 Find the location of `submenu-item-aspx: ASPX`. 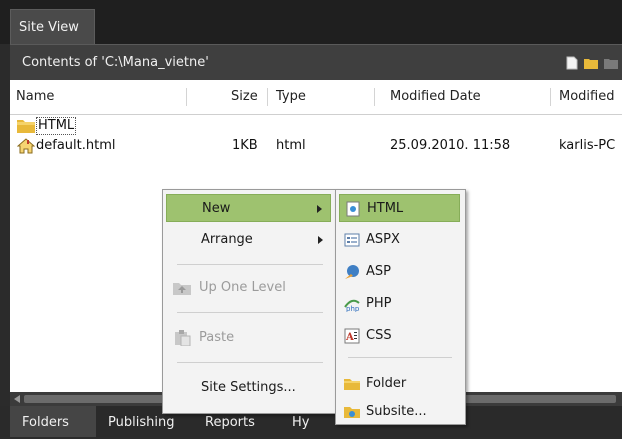

submenu-item-aspx: ASPX is located at coordinates (399, 240).